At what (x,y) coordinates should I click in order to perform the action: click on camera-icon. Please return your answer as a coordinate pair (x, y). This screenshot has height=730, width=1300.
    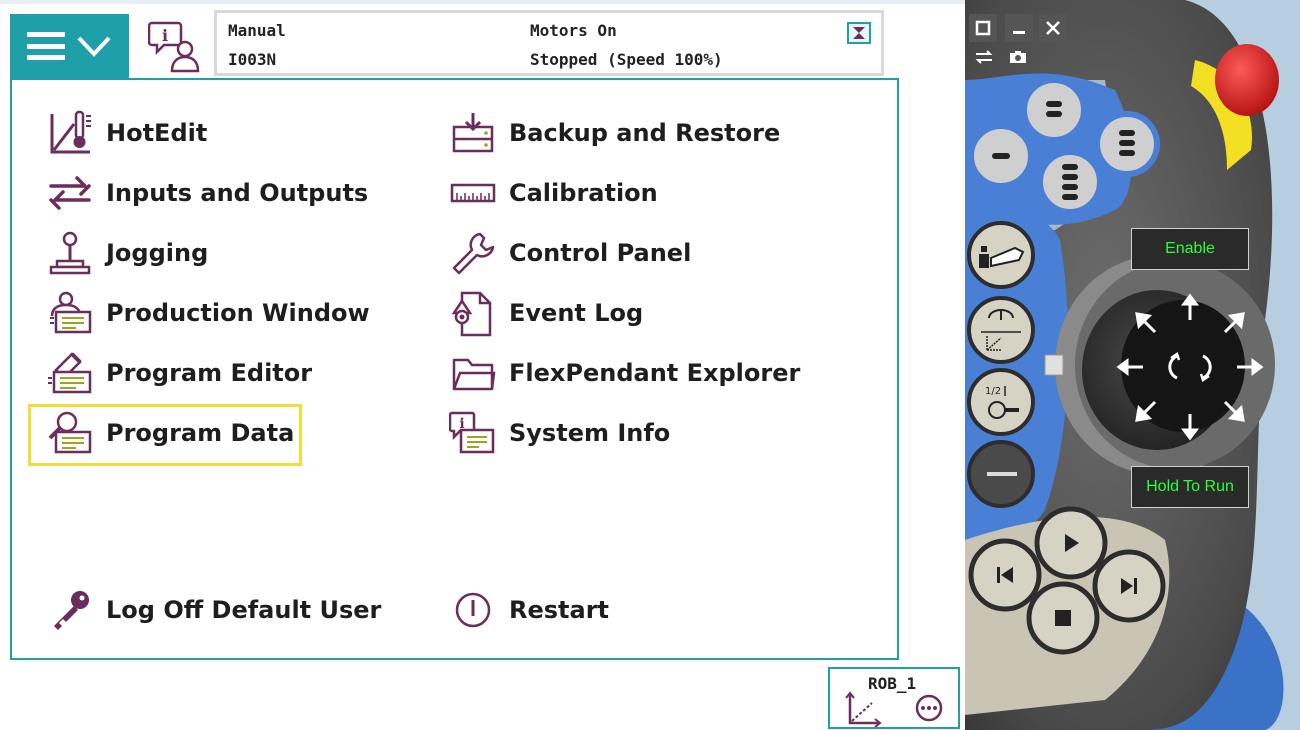
    Looking at the image, I should click on (1018, 57).